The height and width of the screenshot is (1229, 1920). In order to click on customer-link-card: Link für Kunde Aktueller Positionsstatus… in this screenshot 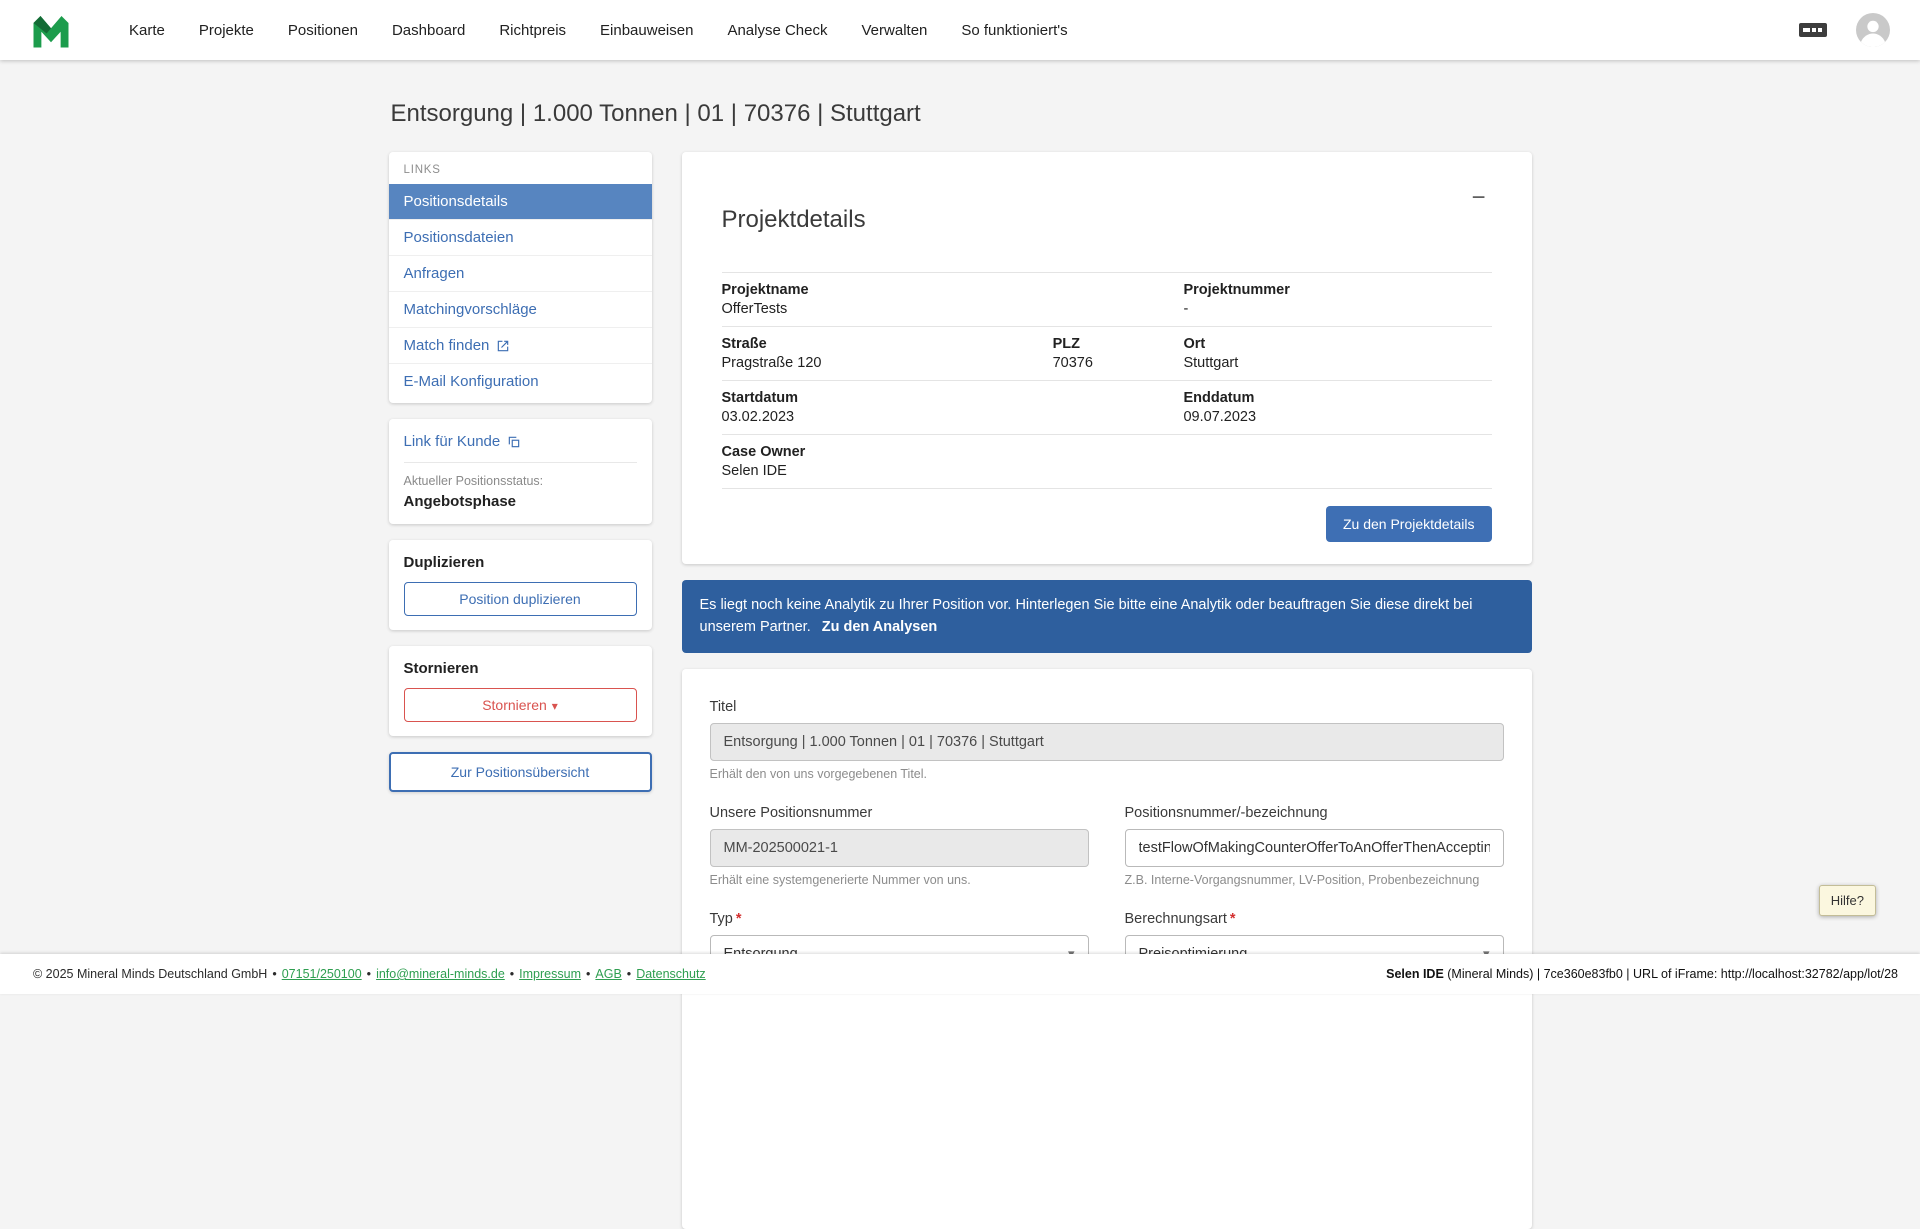, I will do `click(520, 471)`.